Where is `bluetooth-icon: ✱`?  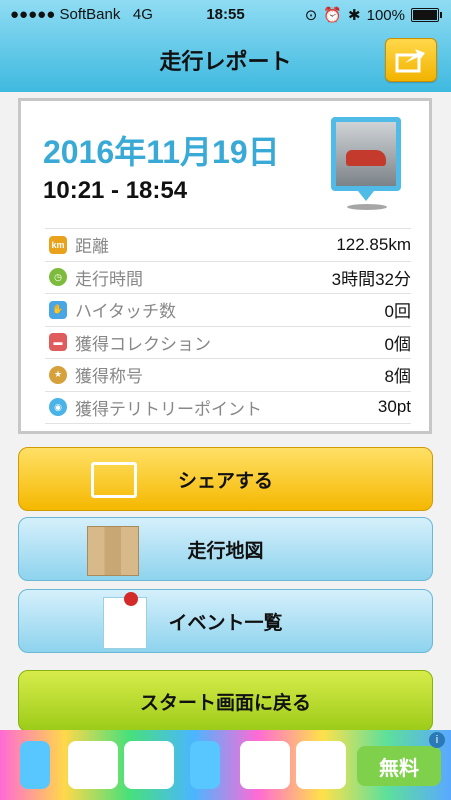
bluetooth-icon: ✱ is located at coordinates (354, 15).